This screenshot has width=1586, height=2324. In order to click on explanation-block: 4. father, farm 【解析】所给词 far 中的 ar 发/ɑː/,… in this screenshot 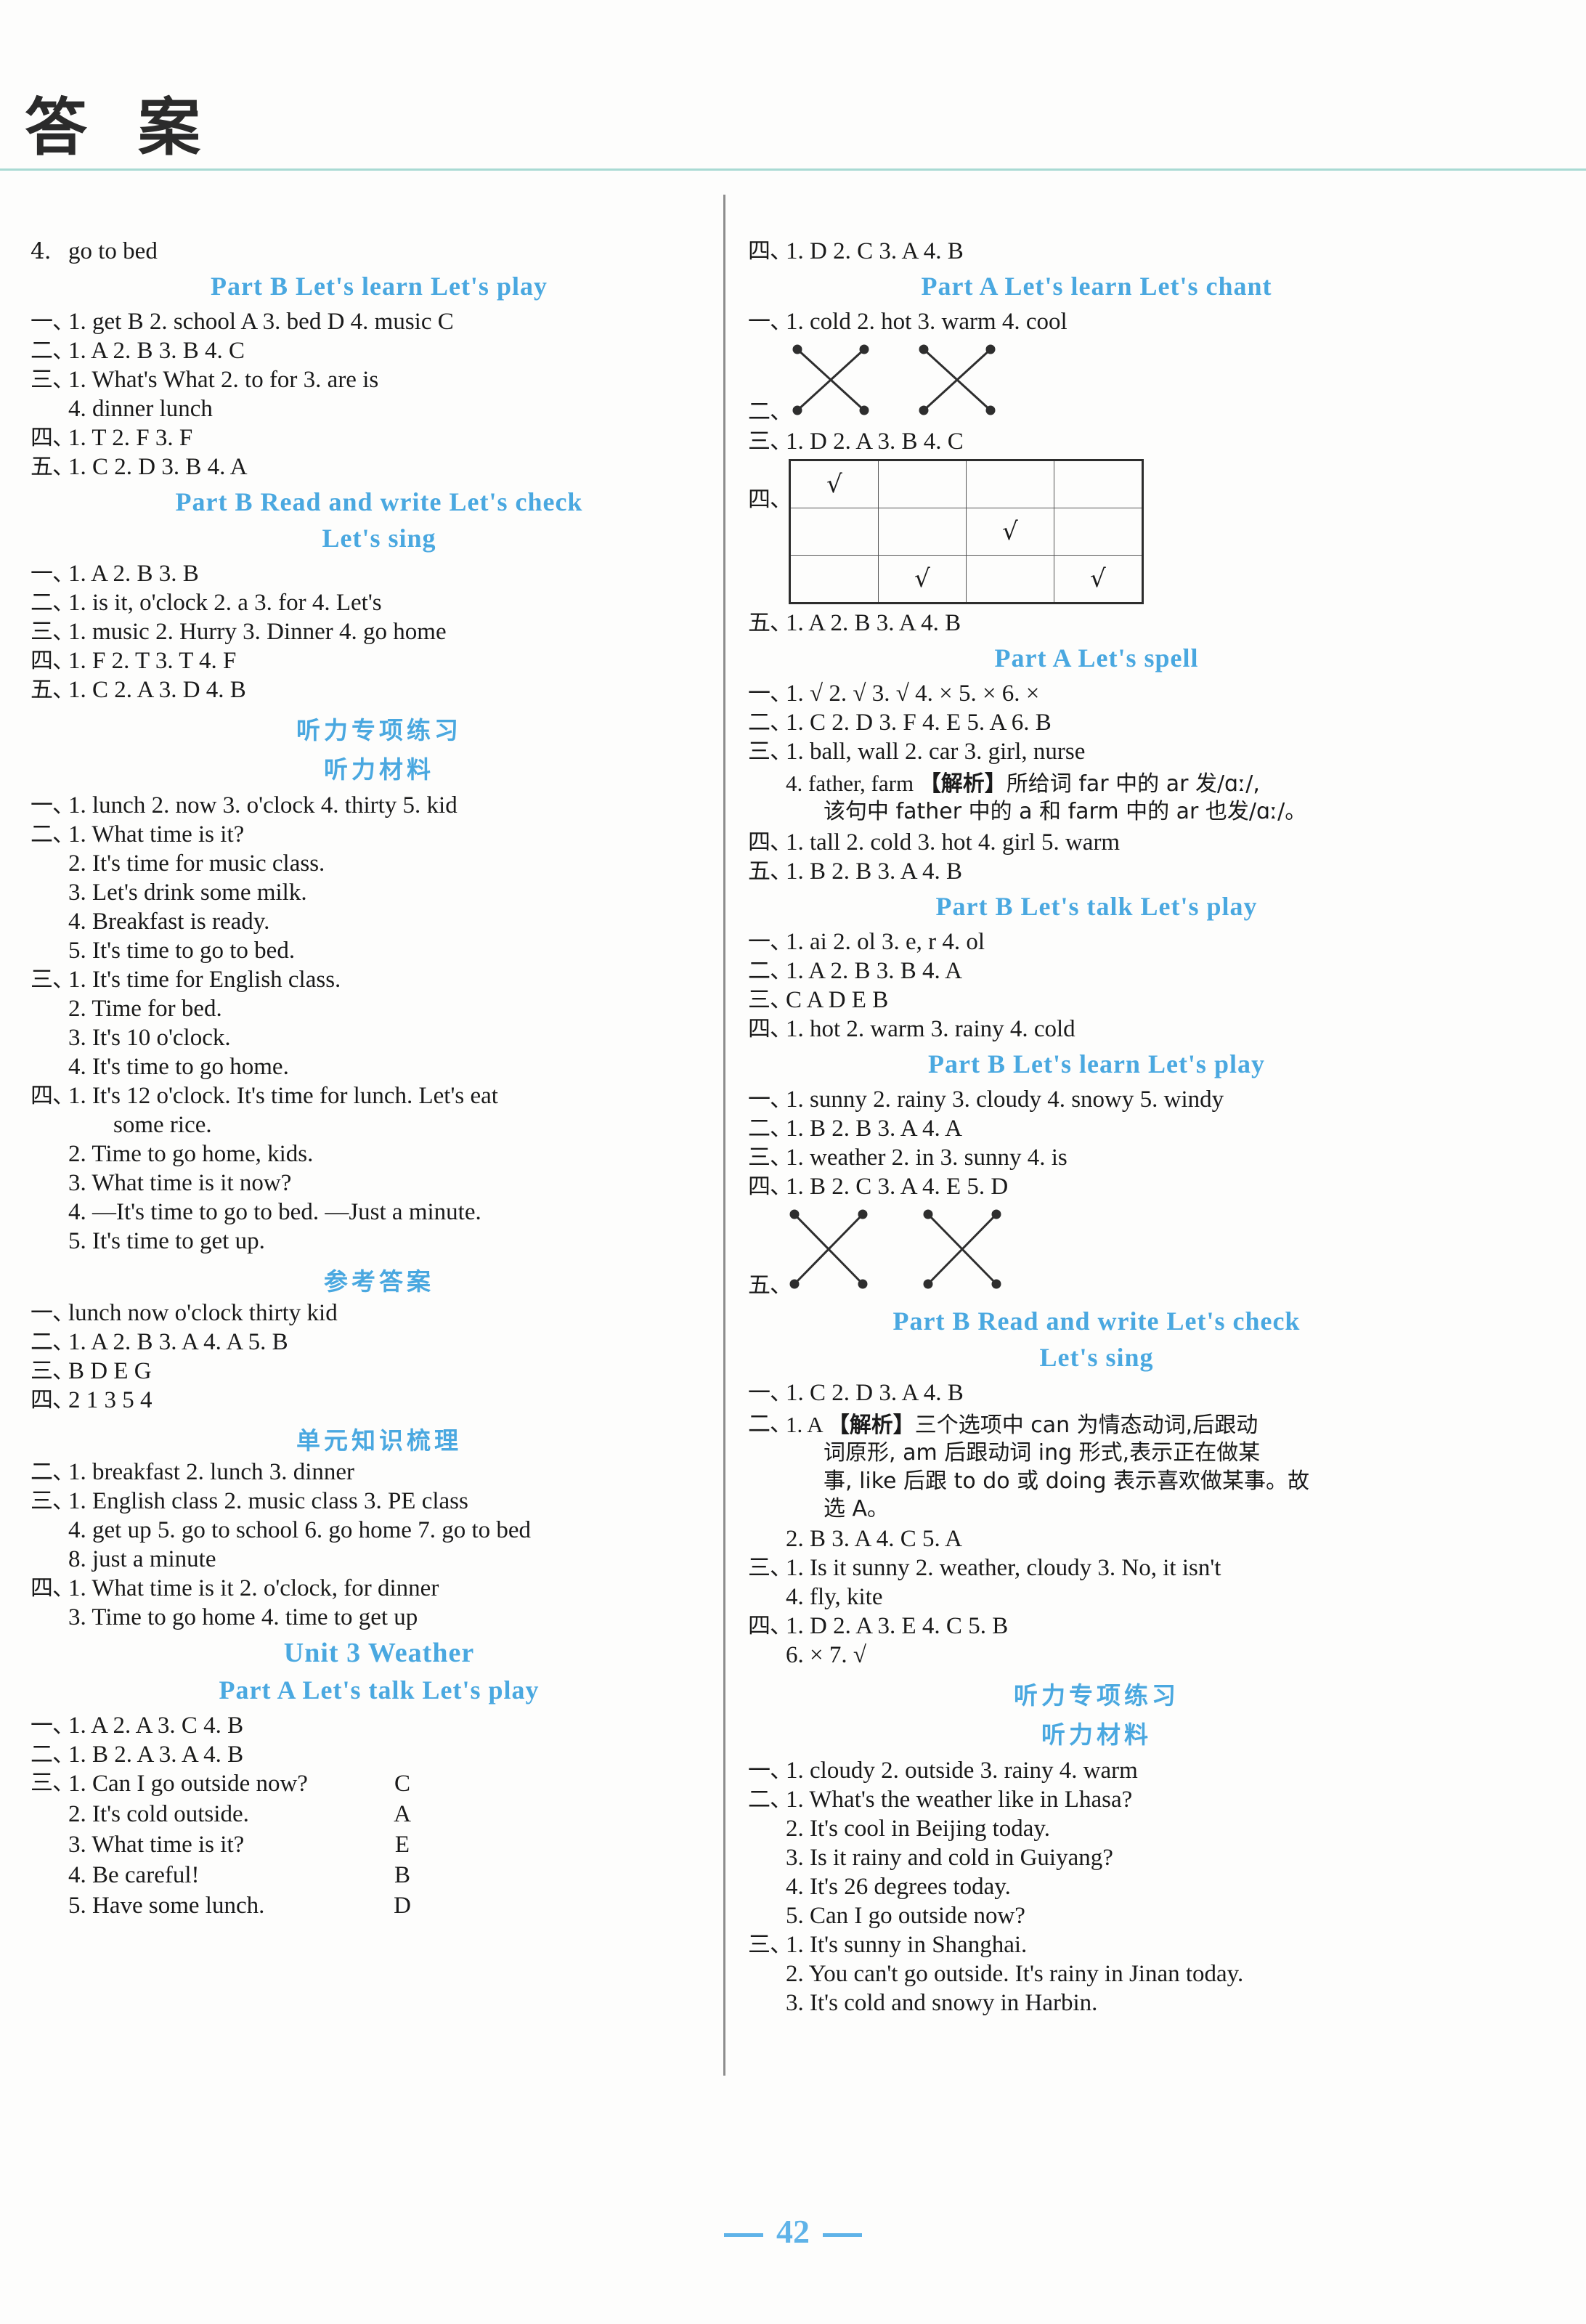, I will do `click(1096, 797)`.